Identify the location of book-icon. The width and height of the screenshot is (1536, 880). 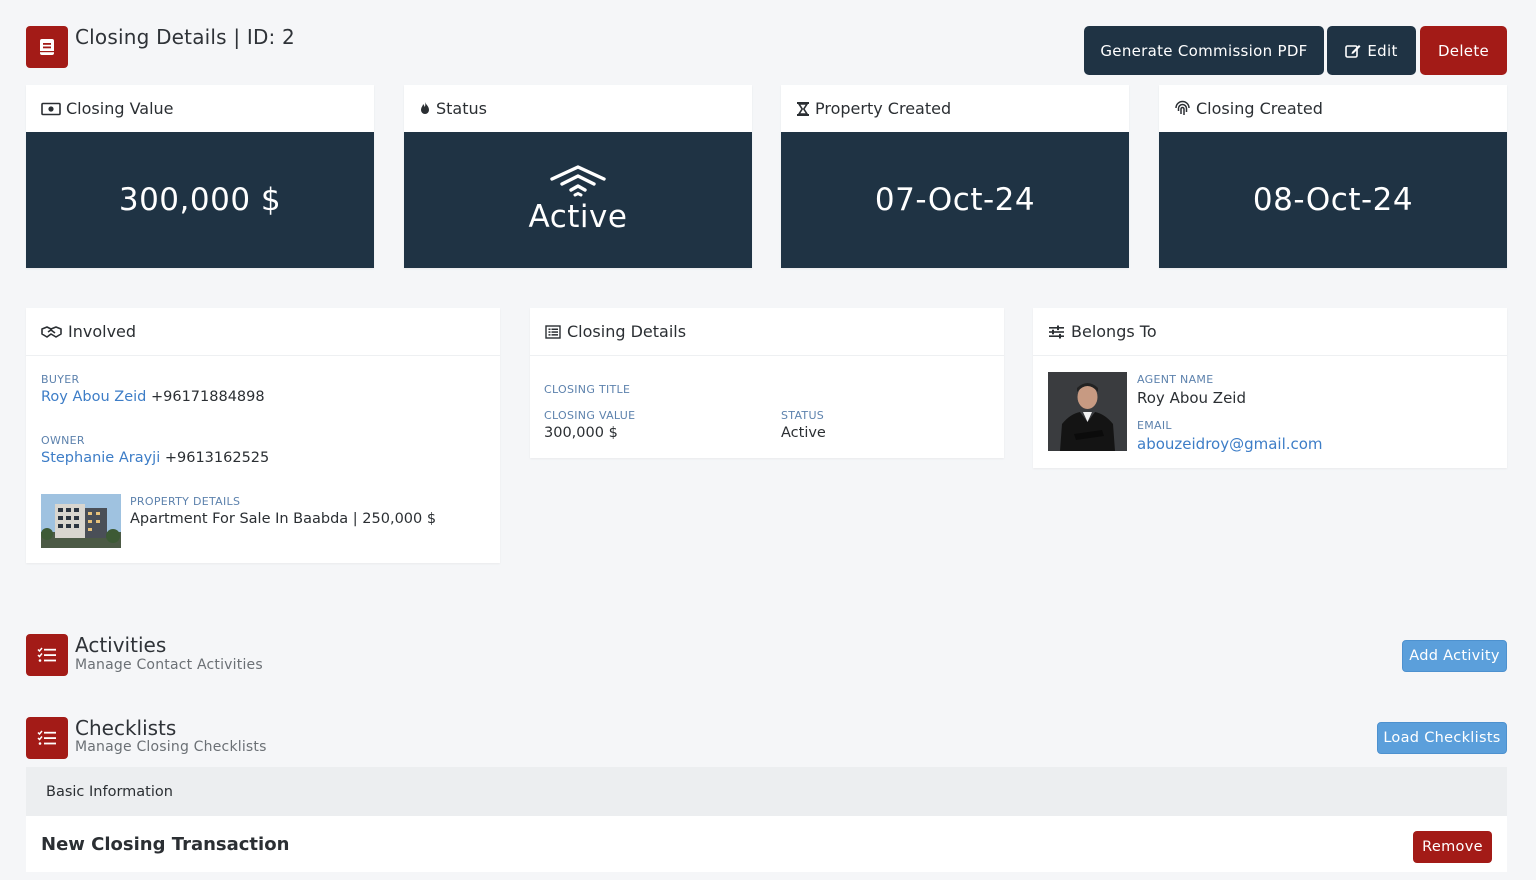
(47, 47).